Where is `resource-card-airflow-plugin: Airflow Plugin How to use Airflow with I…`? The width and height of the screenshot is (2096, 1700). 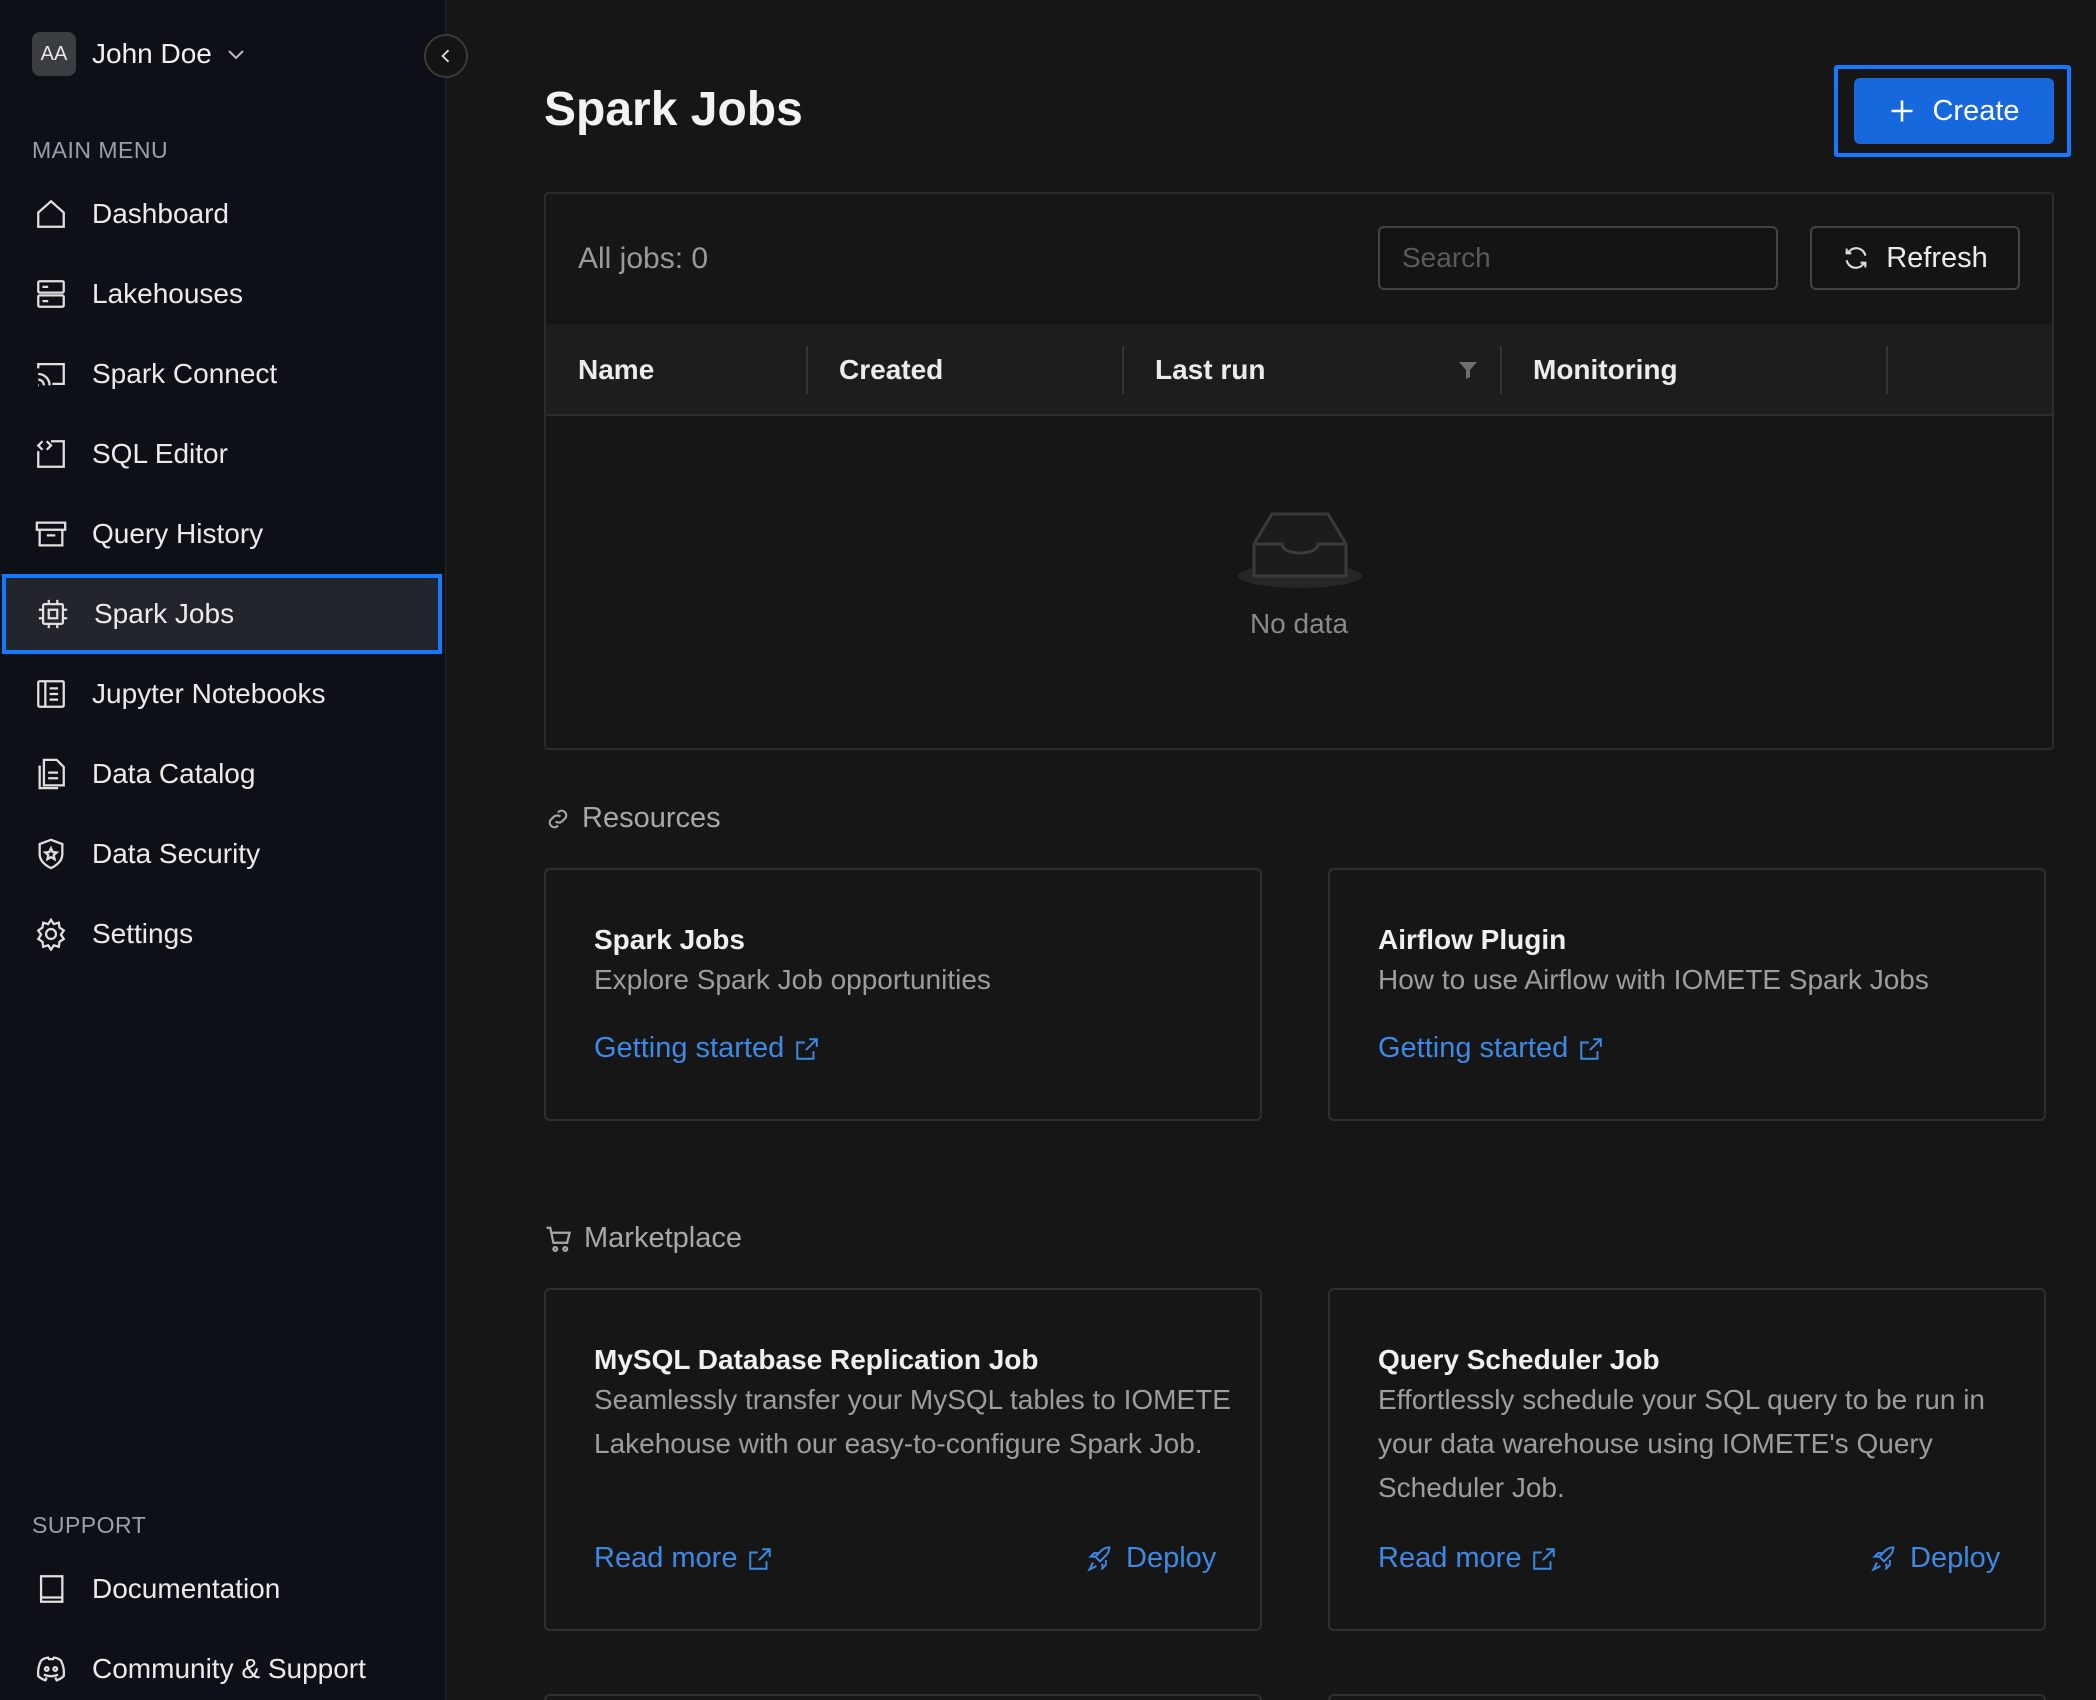 resource-card-airflow-plugin: Airflow Plugin How to use Airflow with I… is located at coordinates (1687, 994).